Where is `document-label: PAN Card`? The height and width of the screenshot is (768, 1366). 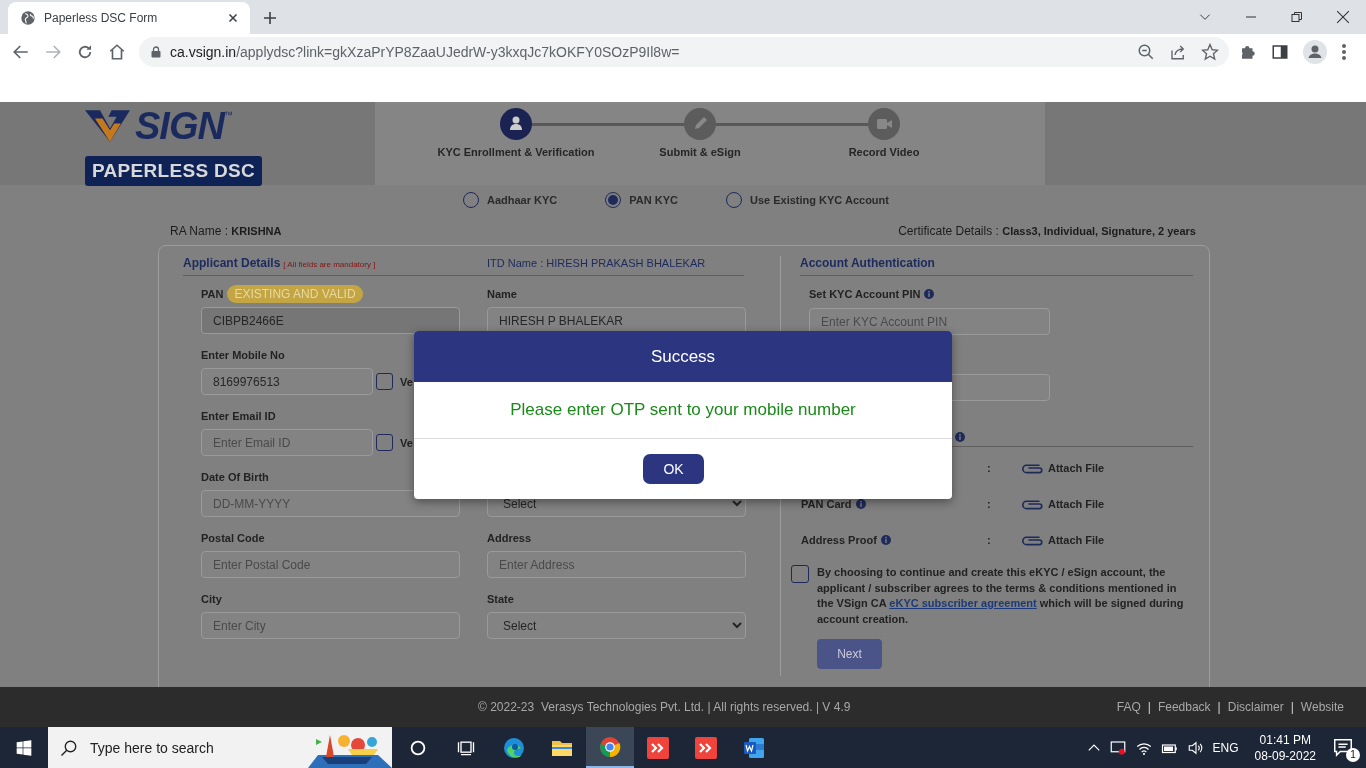
document-label: PAN Card is located at coordinates (826, 504).